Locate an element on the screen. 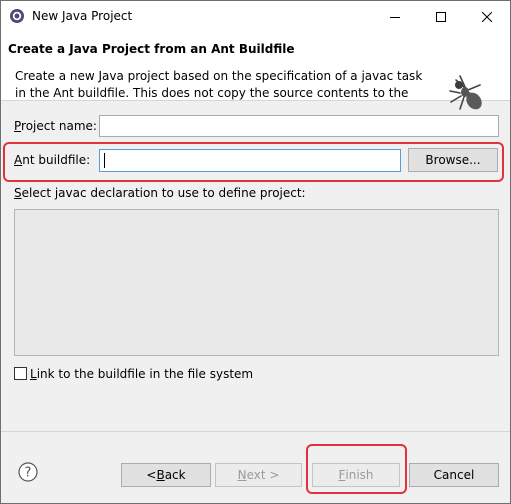 The height and width of the screenshot is (504, 511). help-icon: ? is located at coordinates (28, 472).